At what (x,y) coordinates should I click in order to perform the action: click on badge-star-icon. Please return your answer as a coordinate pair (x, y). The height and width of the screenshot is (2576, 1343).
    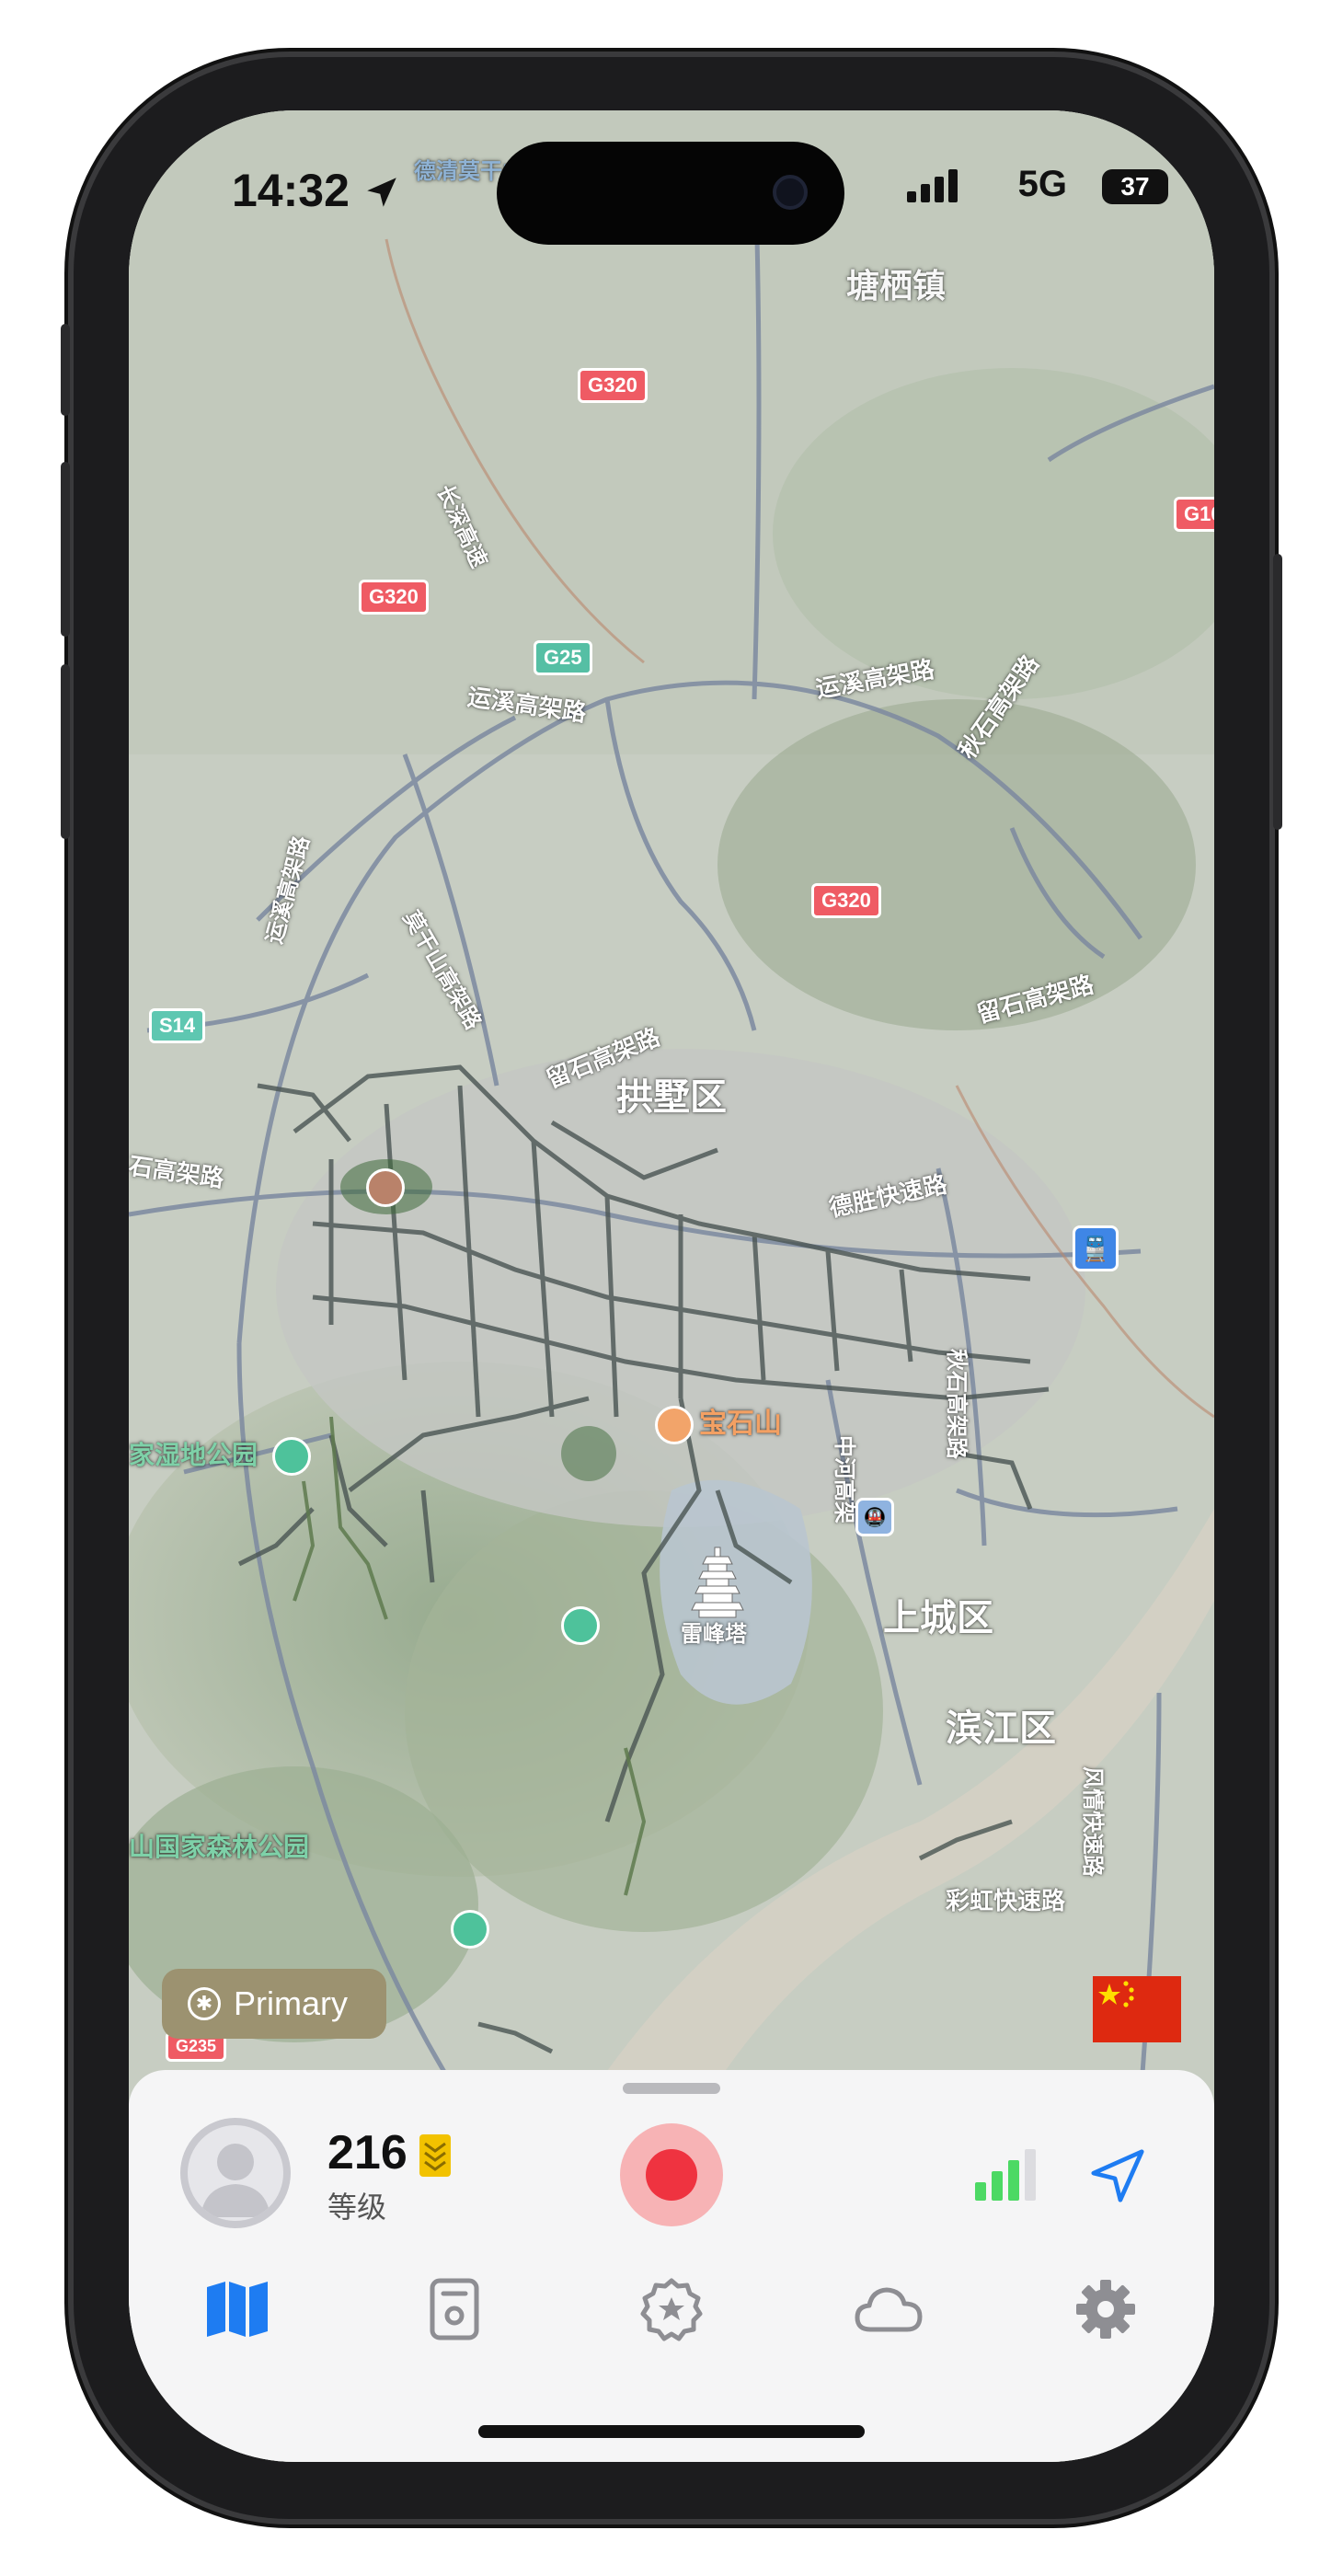
    Looking at the image, I should click on (671, 2309).